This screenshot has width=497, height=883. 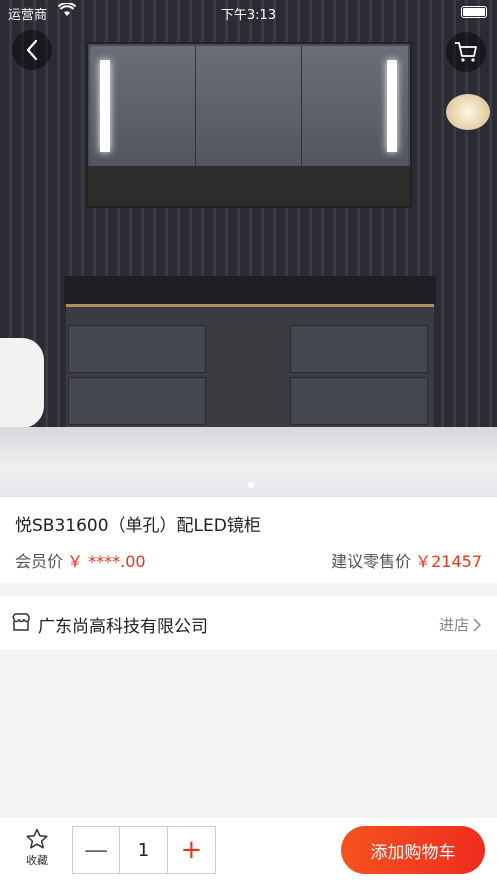 I want to click on countertop-illustration, so click(x=250, y=290).